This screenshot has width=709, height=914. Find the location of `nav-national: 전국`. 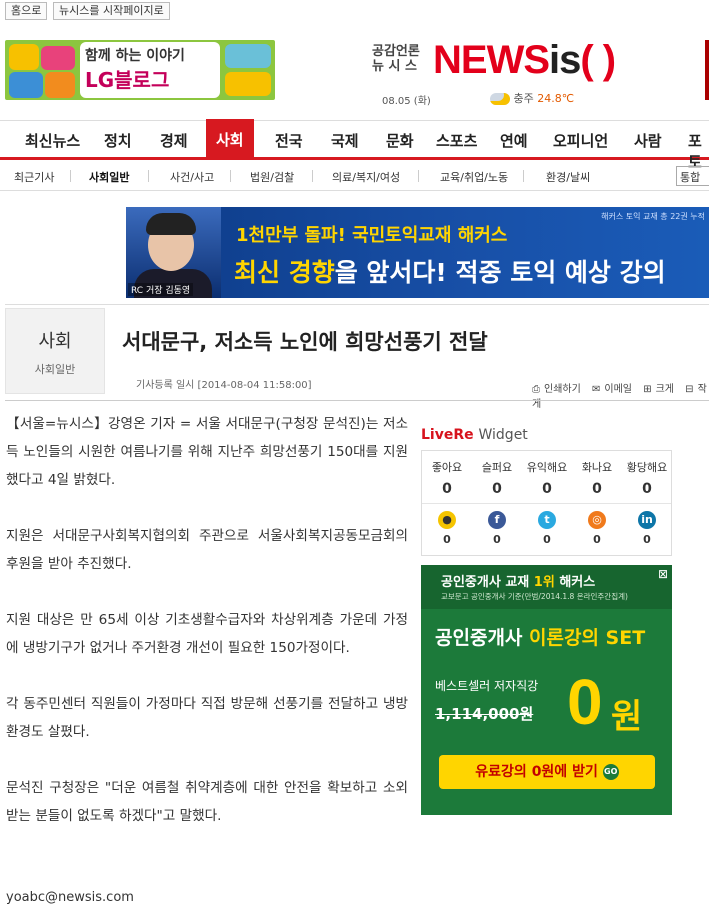

nav-national: 전국 is located at coordinates (289, 140).